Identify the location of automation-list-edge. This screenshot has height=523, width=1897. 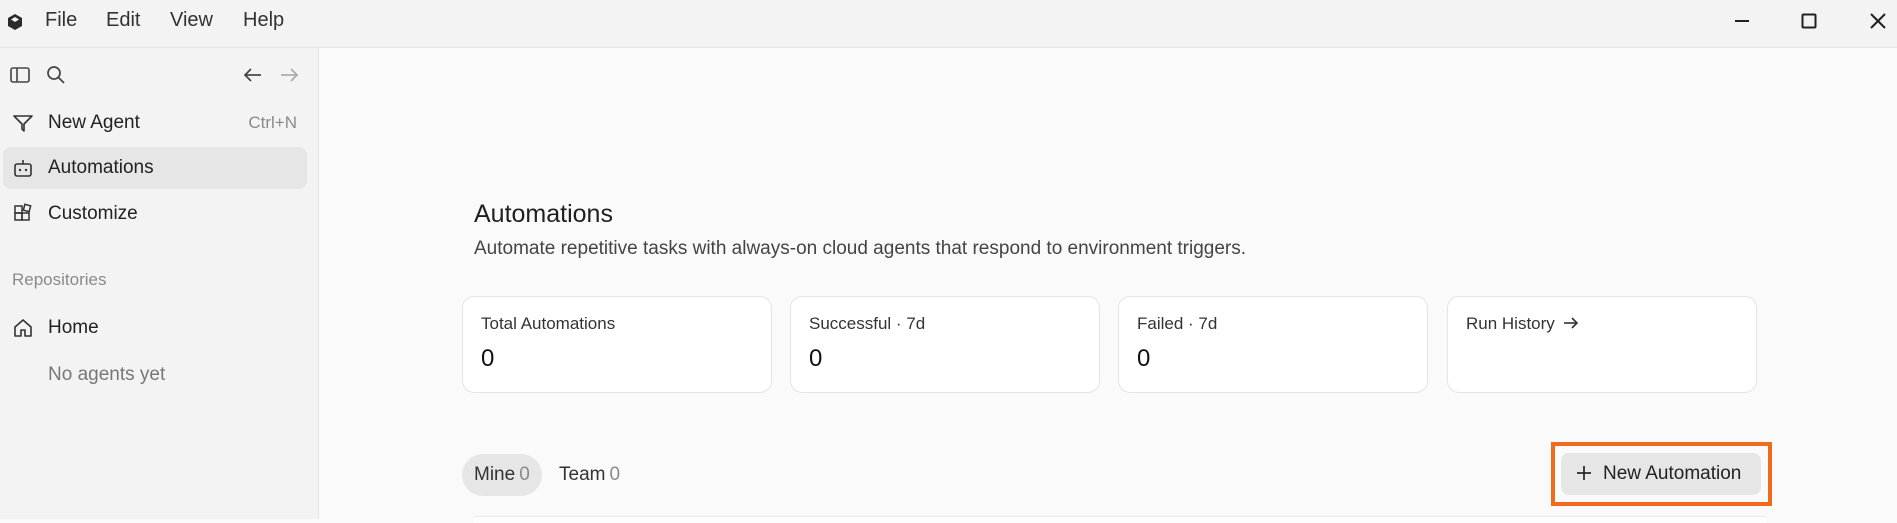
(1120, 519).